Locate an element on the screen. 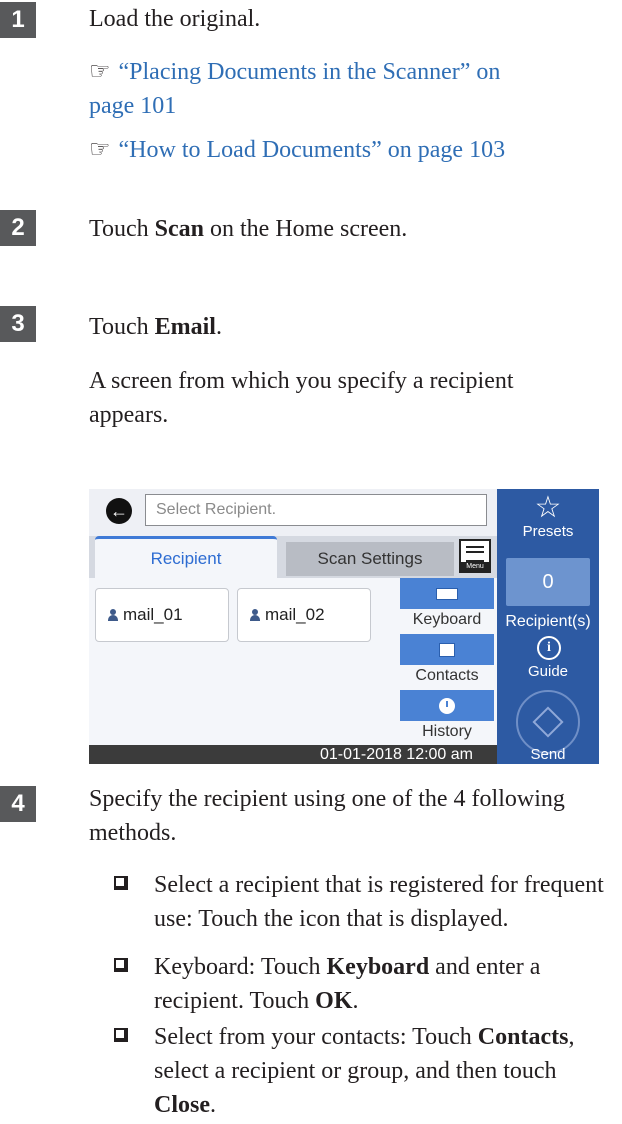 The width and height of the screenshot is (622, 1124). recipient-search-input: Select Recipient. is located at coordinates (316, 510).